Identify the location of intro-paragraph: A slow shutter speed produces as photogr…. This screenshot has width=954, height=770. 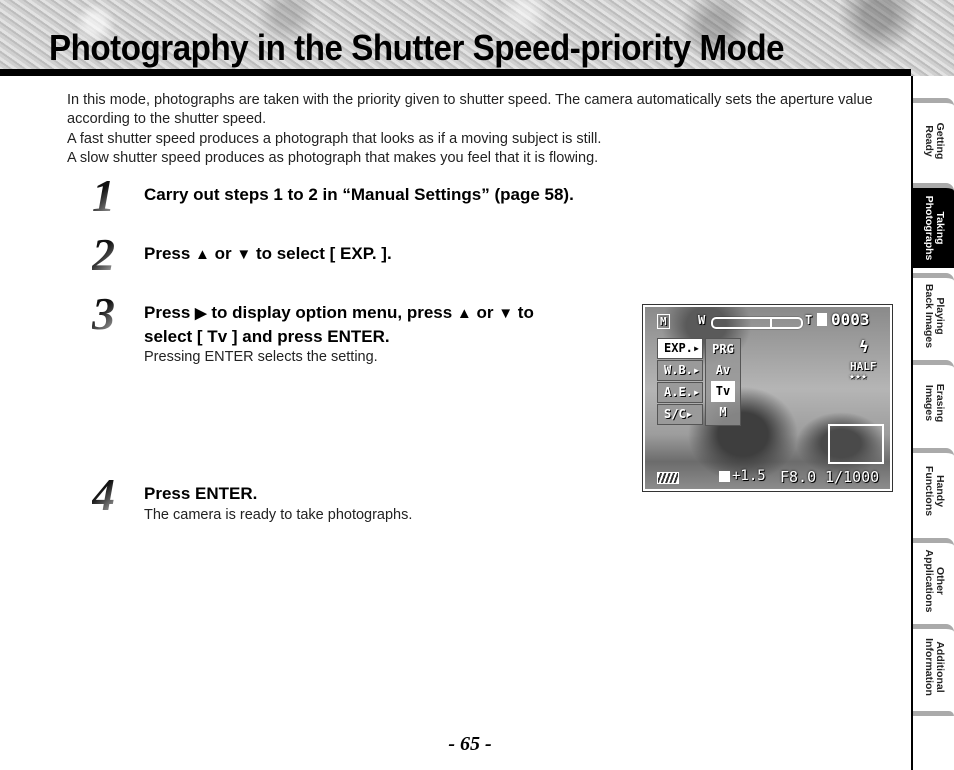
(333, 157).